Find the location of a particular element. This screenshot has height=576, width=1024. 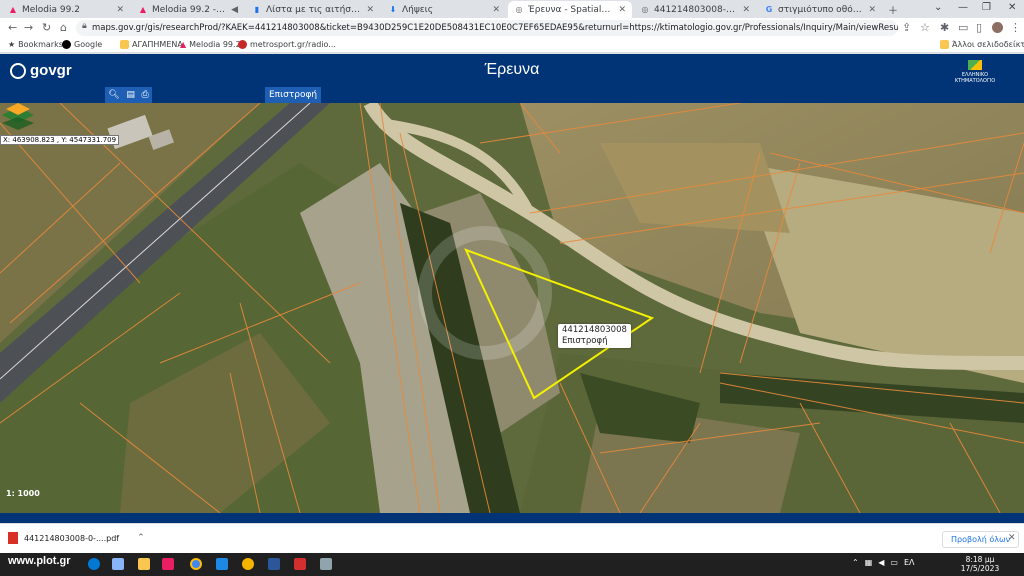

language-indicator: ΕΛ is located at coordinates (909, 562).